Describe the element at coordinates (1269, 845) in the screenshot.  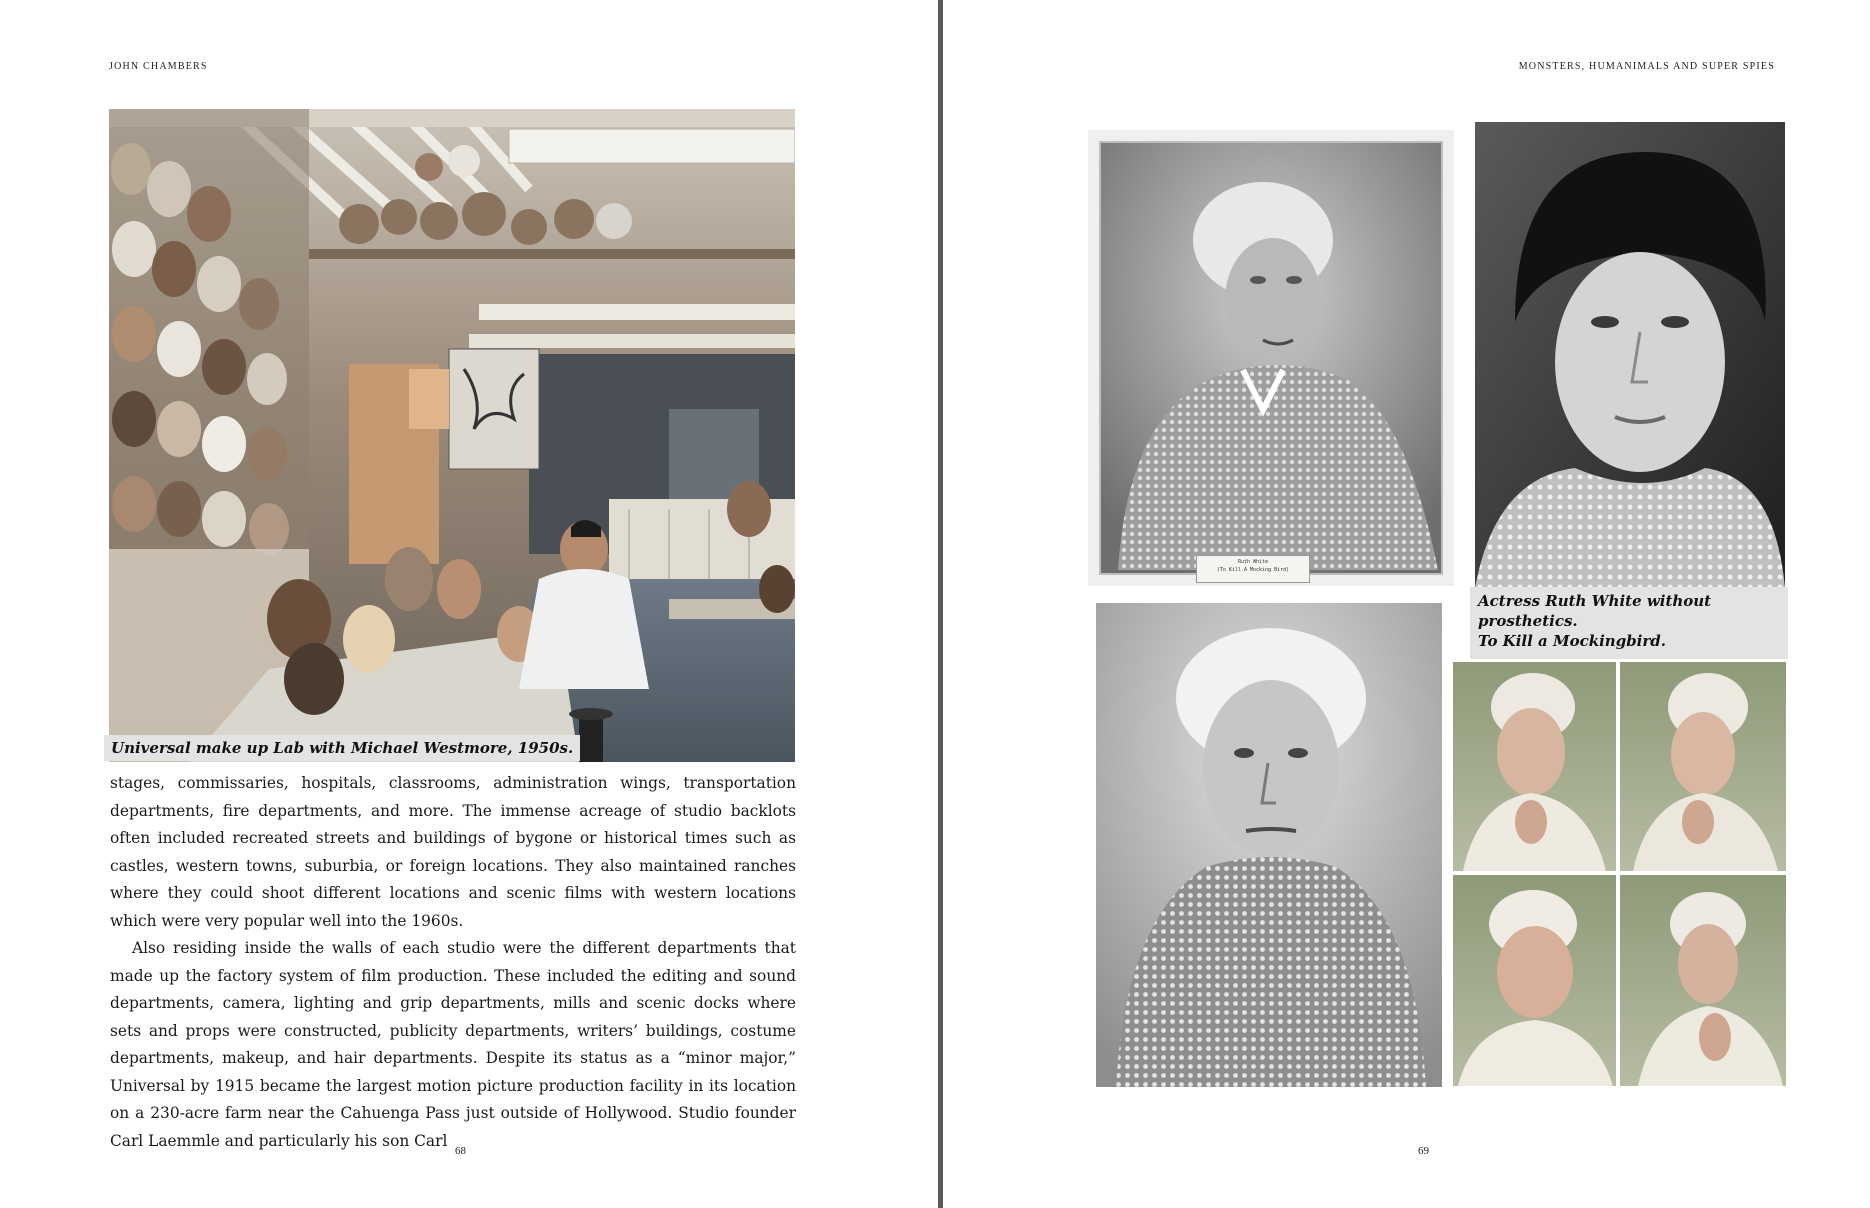
I see `ruth-white-aged-portrait-photo` at that location.